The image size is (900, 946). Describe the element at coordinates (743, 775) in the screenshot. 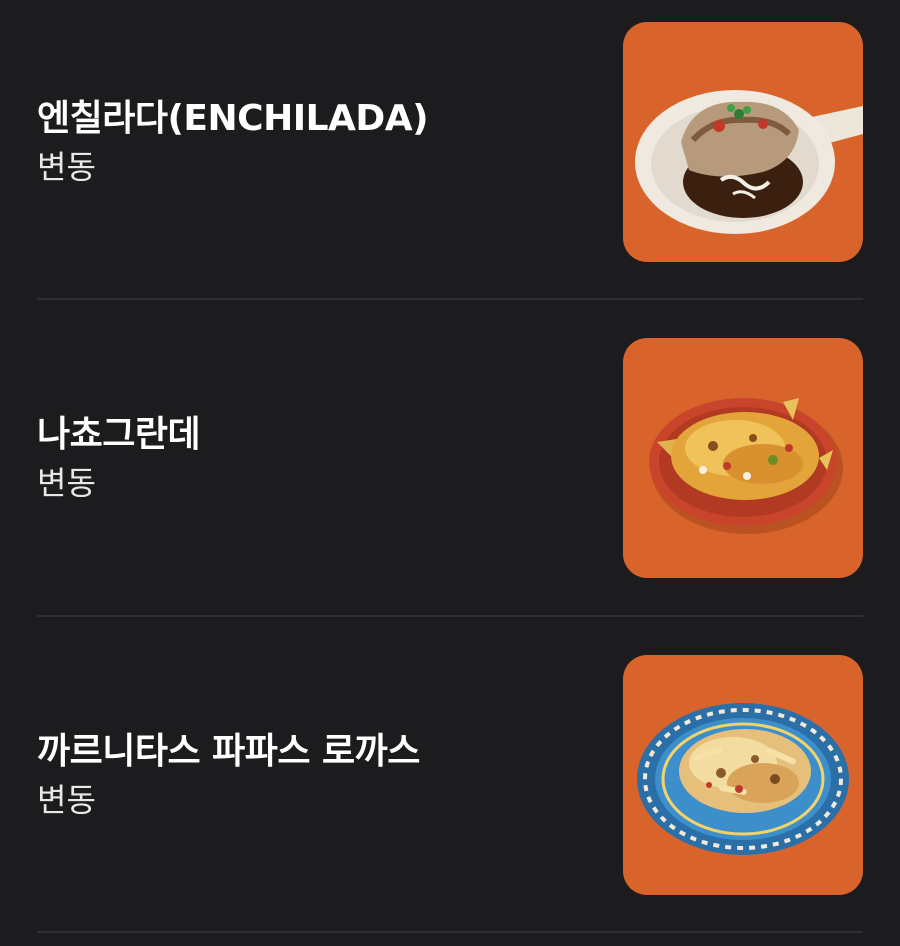

I see `fries-image` at that location.